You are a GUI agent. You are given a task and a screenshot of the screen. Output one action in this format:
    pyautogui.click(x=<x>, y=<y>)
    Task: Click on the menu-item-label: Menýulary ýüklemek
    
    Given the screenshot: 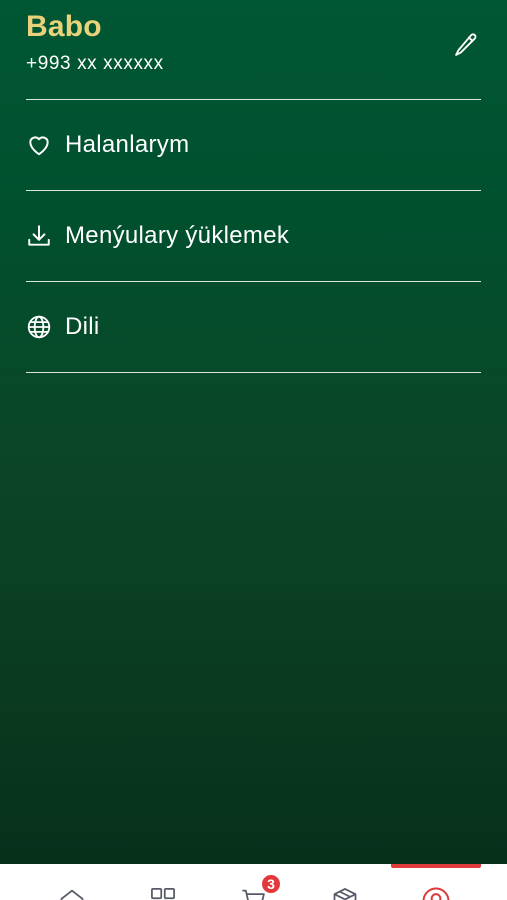 What is the action you would take?
    pyautogui.click(x=177, y=235)
    